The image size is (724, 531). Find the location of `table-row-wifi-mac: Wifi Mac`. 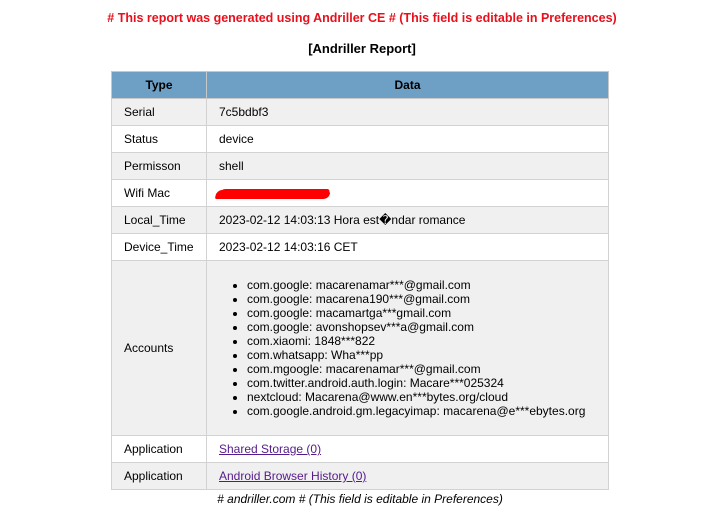

table-row-wifi-mac: Wifi Mac is located at coordinates (360, 193).